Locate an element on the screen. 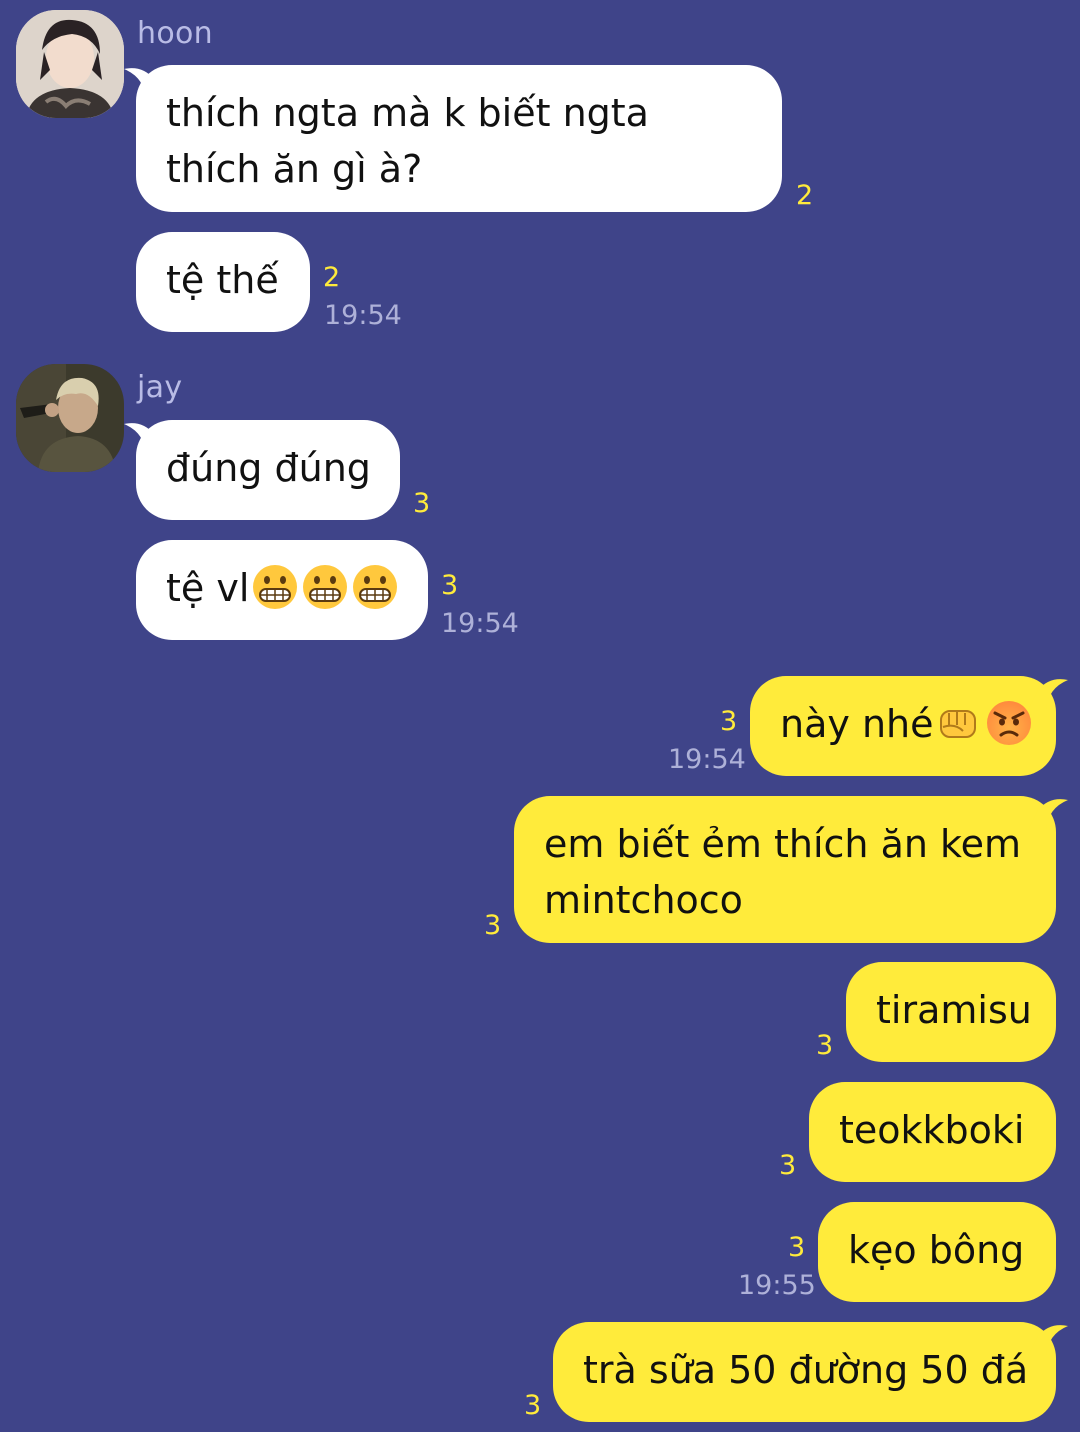 This screenshot has height=1432, width=1080. incoming-message: đúng đúng is located at coordinates (262, 470).